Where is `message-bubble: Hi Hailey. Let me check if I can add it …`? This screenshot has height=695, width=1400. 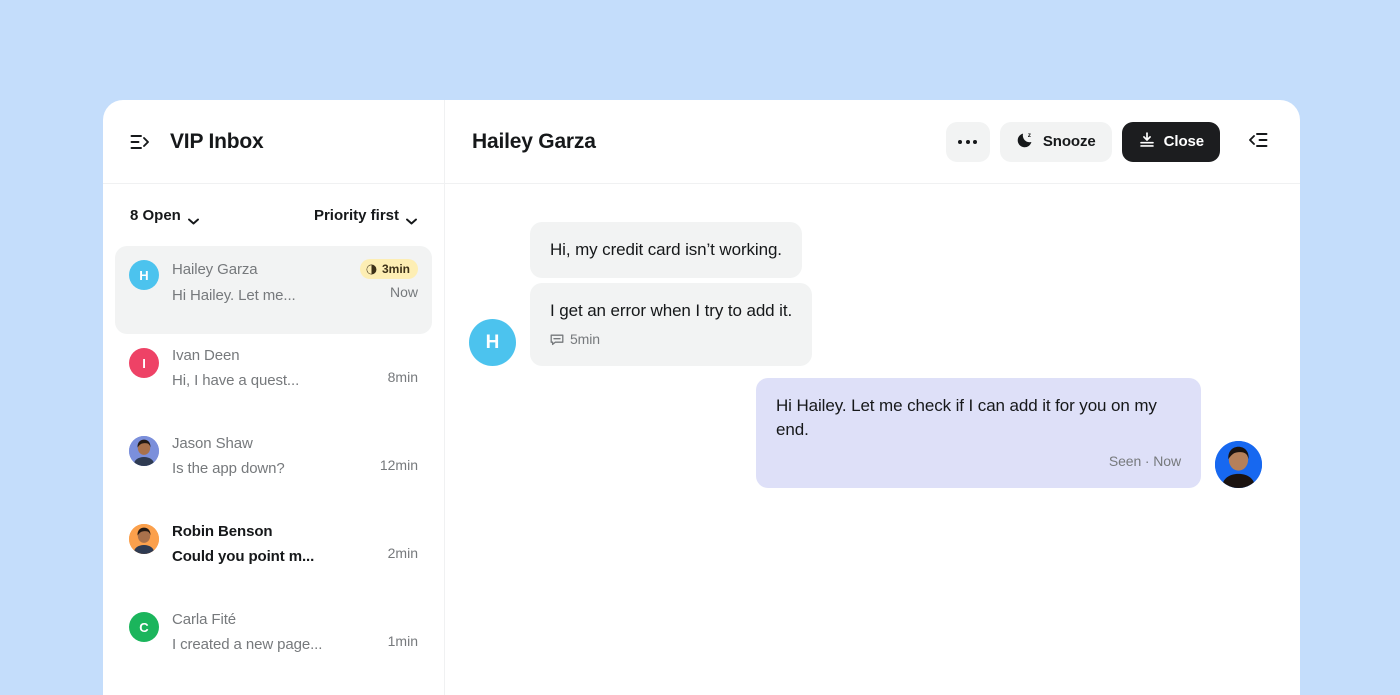 message-bubble: Hi Hailey. Let me check if I can add it … is located at coordinates (978, 433).